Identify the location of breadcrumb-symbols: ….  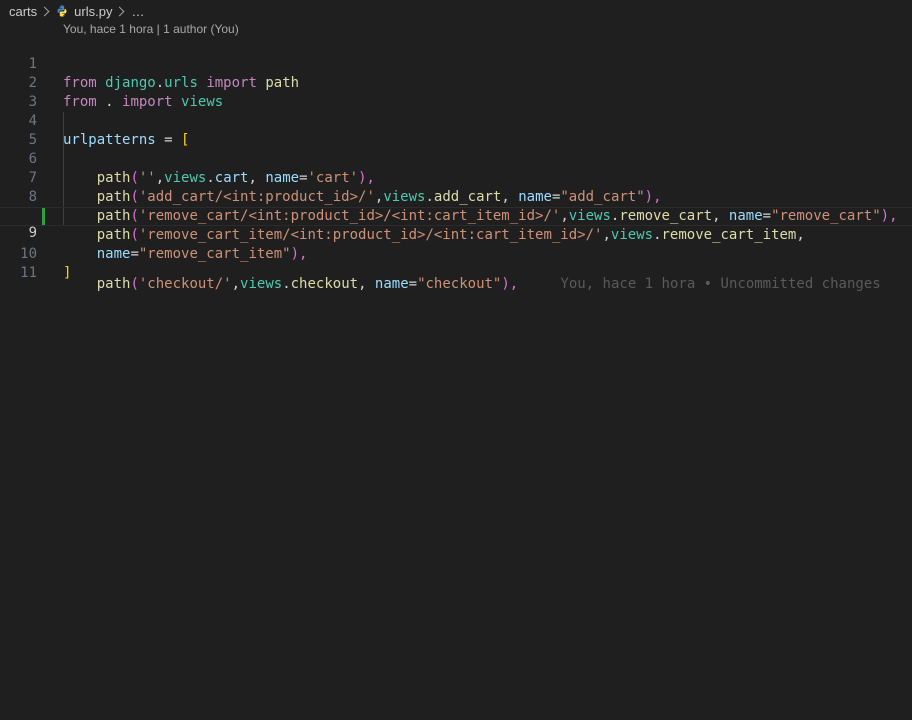
(137, 11).